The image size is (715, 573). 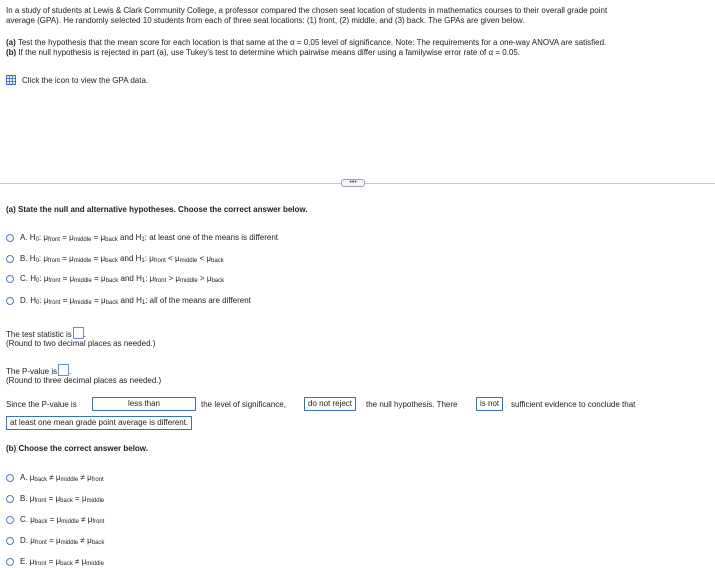 I want to click on test-statistic-input, so click(x=78, y=333).